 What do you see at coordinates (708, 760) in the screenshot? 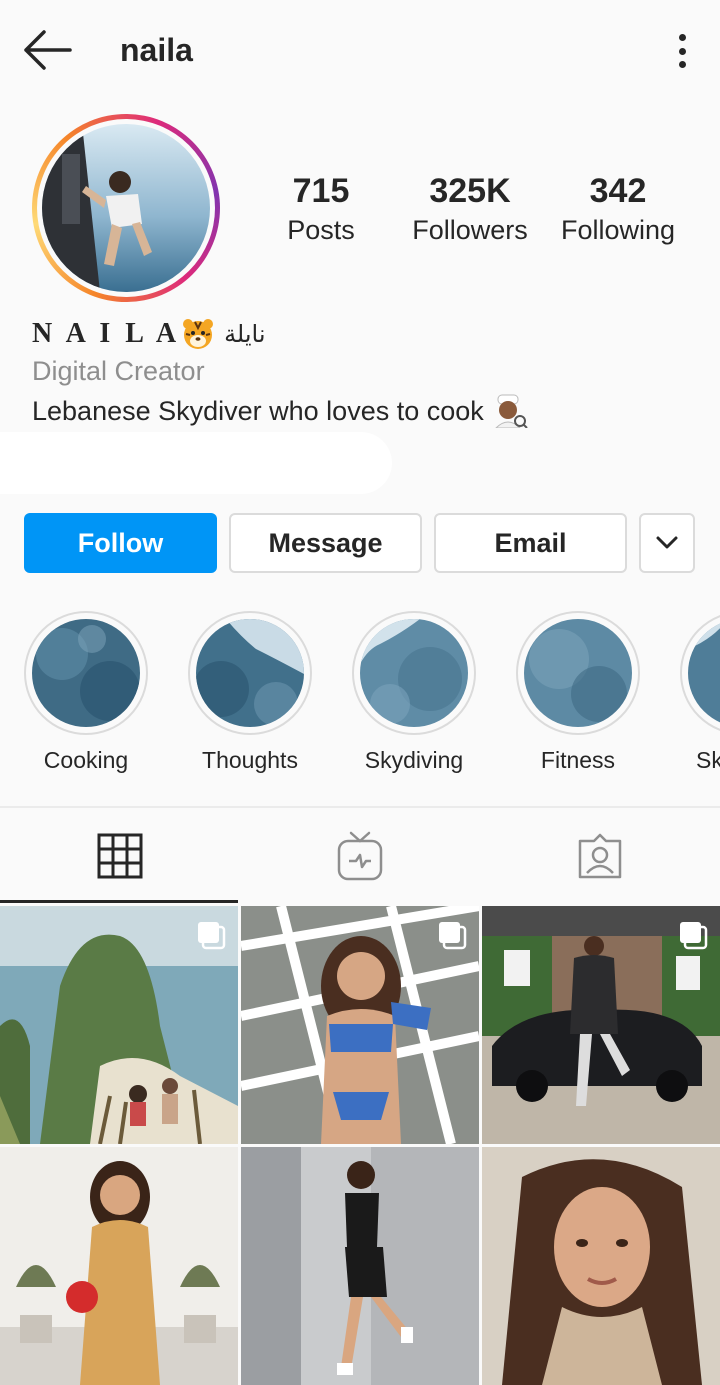
I see `highlight-label: Sk` at bounding box center [708, 760].